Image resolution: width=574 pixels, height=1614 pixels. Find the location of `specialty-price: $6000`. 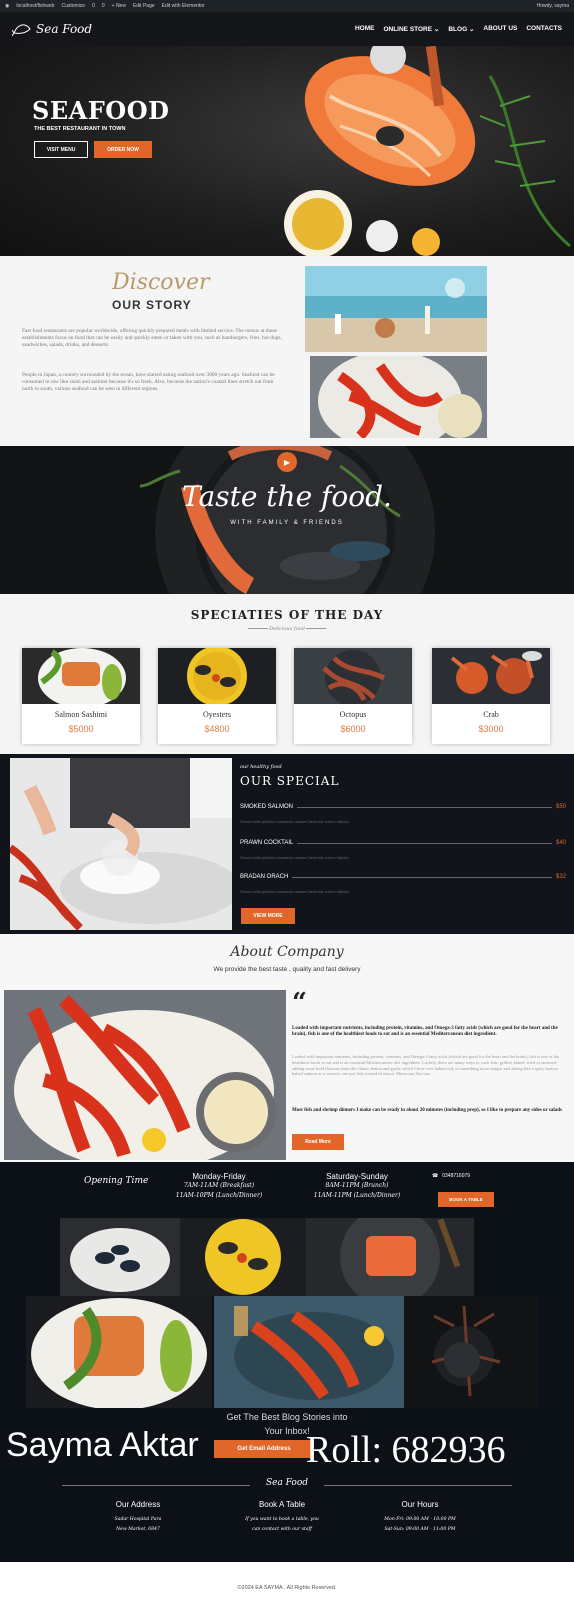

specialty-price: $6000 is located at coordinates (353, 729).